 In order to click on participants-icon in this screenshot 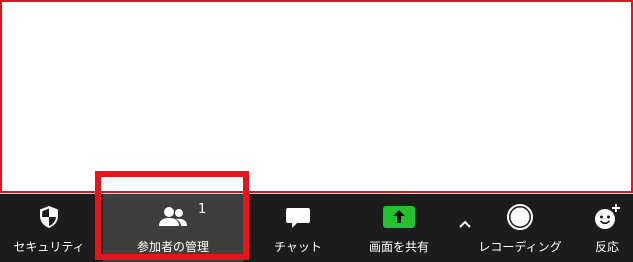, I will do `click(173, 216)`.